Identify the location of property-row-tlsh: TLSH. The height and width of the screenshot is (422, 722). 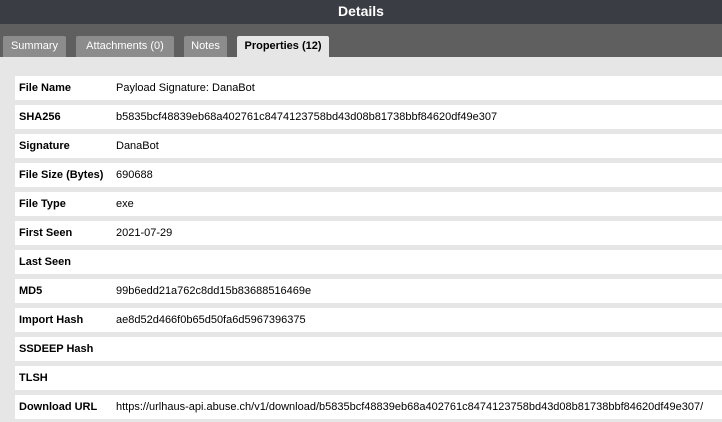
(368, 378).